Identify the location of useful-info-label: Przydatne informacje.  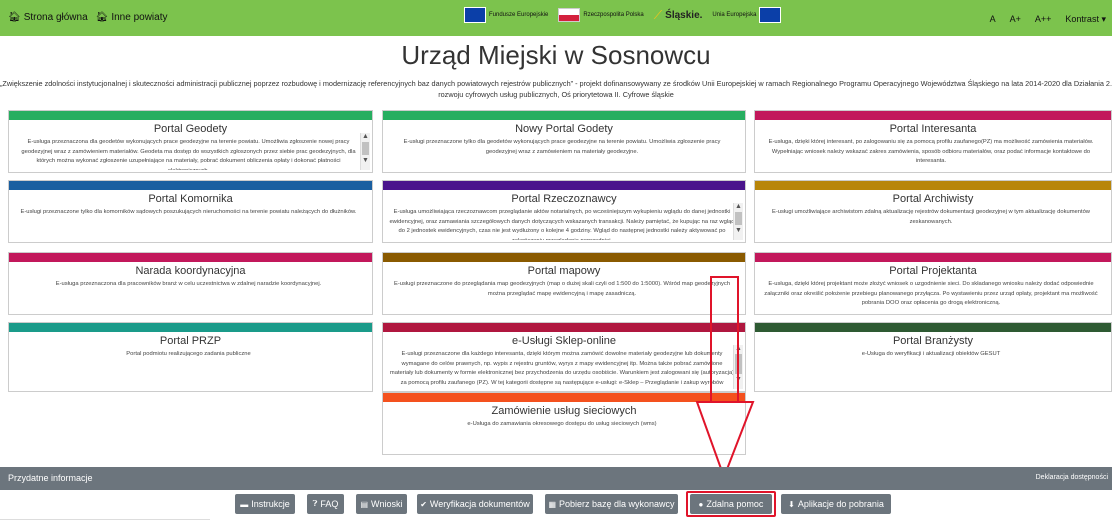
(50, 478).